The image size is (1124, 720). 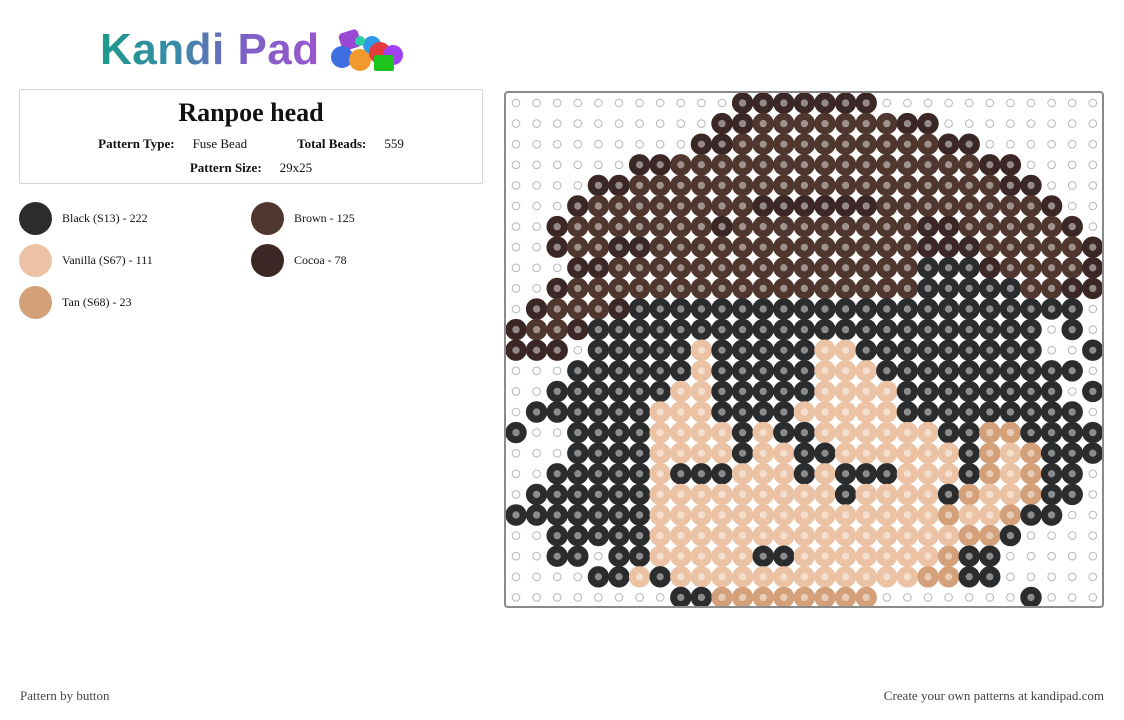 What do you see at coordinates (251, 112) in the screenshot?
I see `pattern-title: Ranpoe head` at bounding box center [251, 112].